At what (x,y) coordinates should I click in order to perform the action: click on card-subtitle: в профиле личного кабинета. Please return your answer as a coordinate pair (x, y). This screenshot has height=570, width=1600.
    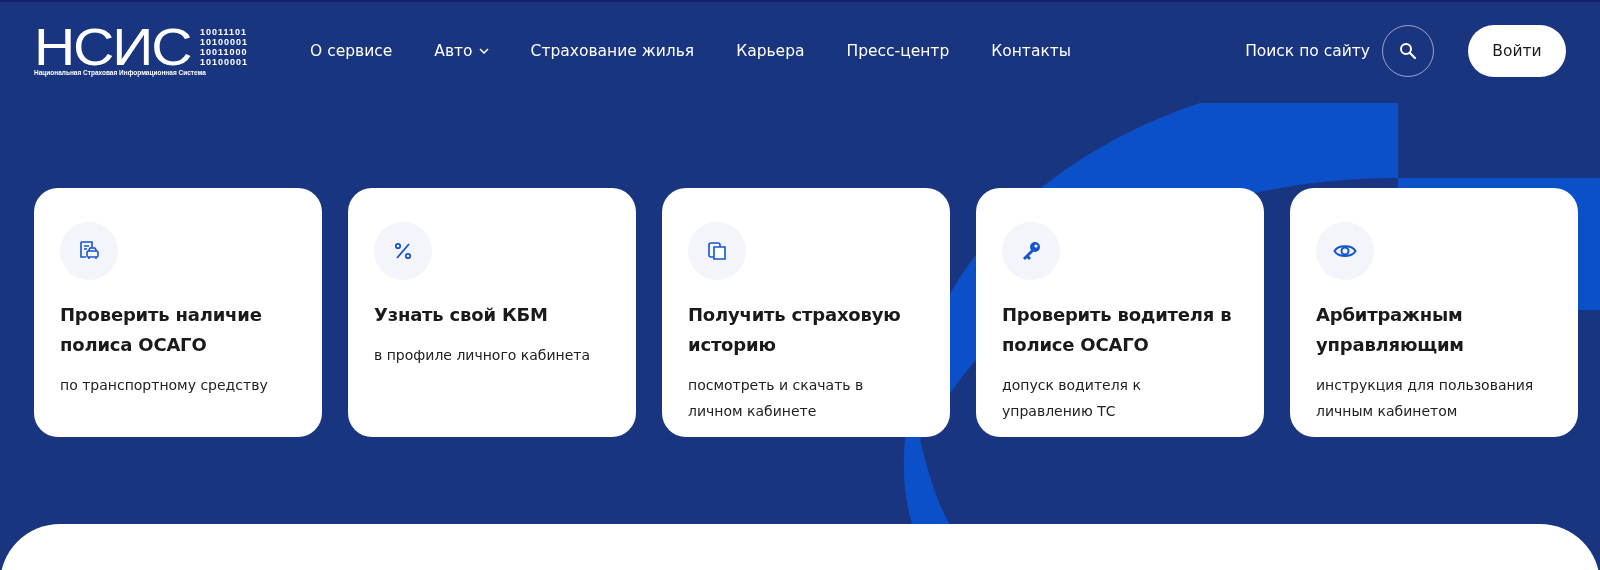
    Looking at the image, I should click on (483, 355).